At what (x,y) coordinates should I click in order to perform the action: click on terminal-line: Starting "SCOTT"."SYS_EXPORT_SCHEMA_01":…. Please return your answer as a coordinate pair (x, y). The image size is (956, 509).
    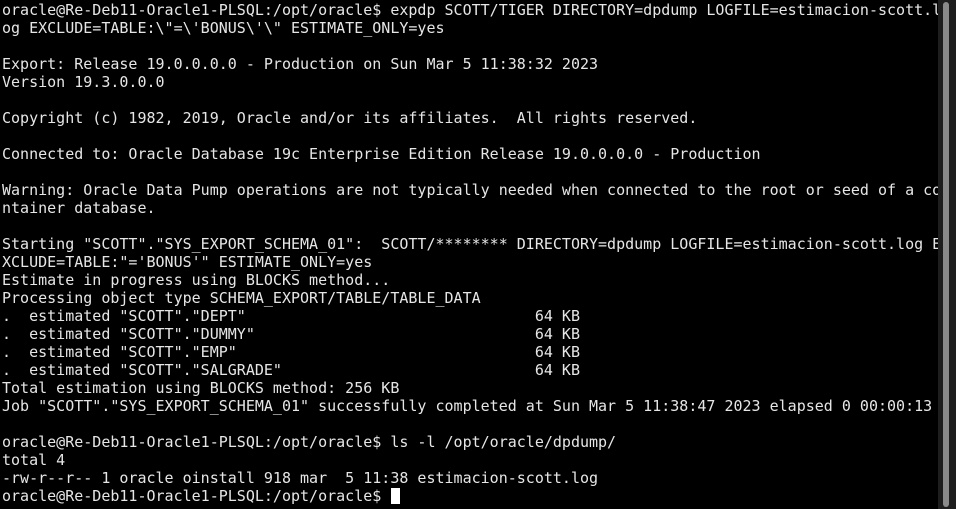
    Looking at the image, I should click on (470, 244).